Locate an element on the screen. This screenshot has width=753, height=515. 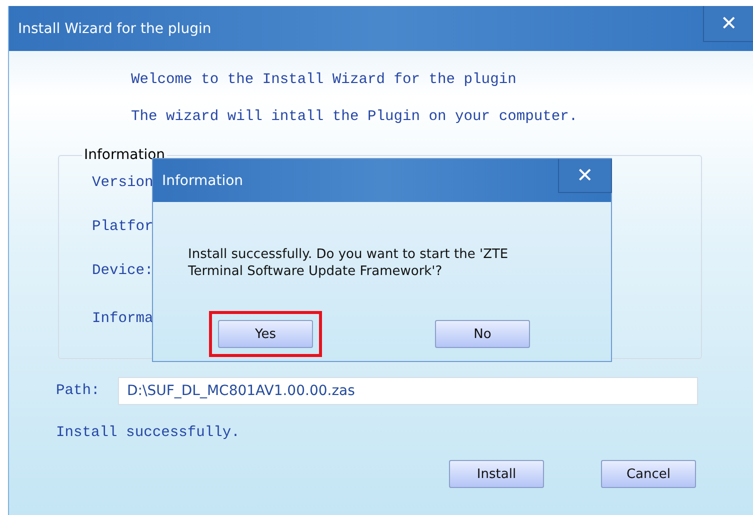
yes-button: Yes is located at coordinates (265, 334).